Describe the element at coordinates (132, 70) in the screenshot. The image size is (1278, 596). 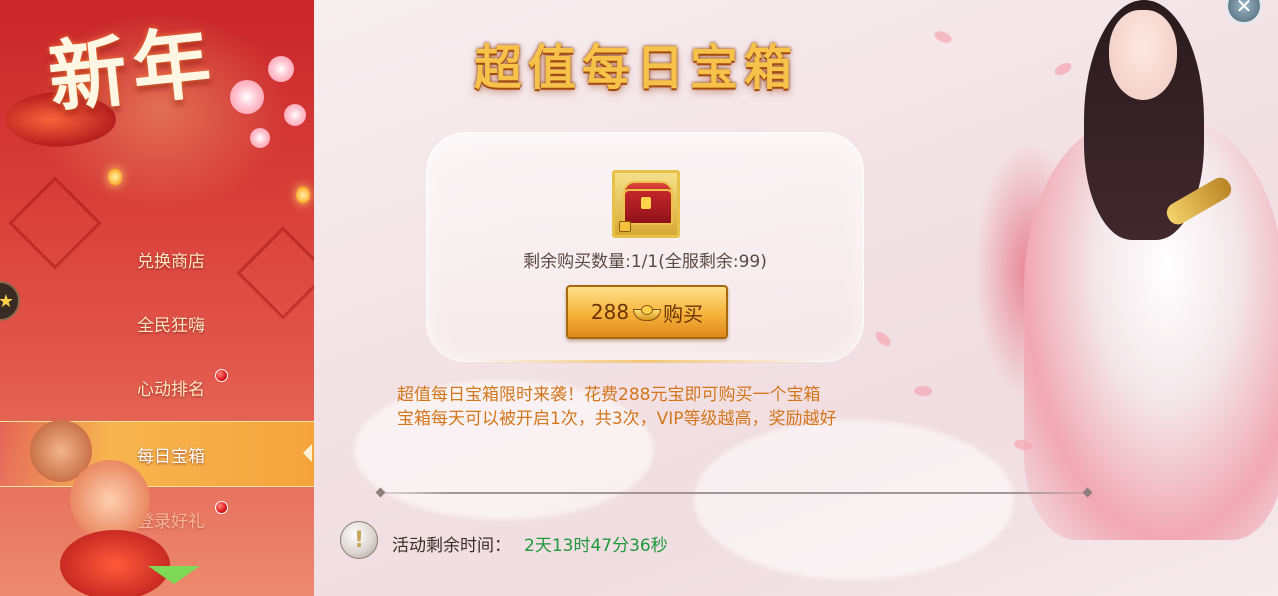
I see `banner-title: 新年` at that location.